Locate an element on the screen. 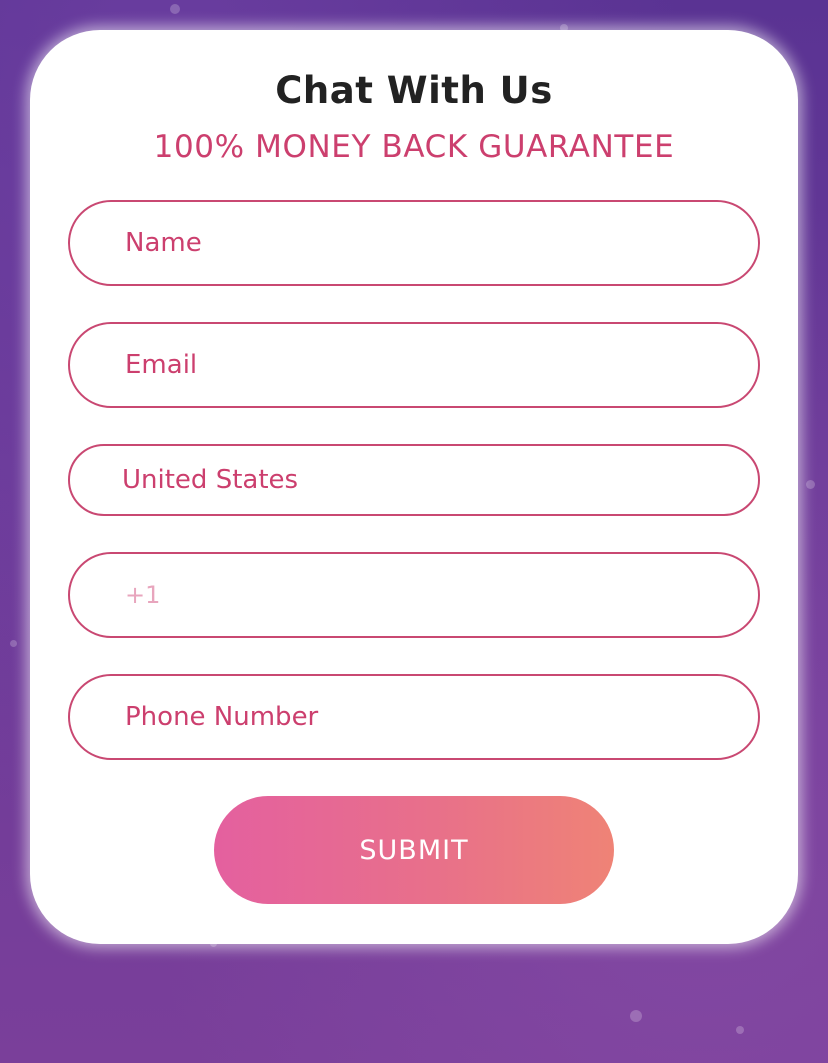 Image resolution: width=828 pixels, height=1063 pixels. dial-code-input is located at coordinates (414, 595).